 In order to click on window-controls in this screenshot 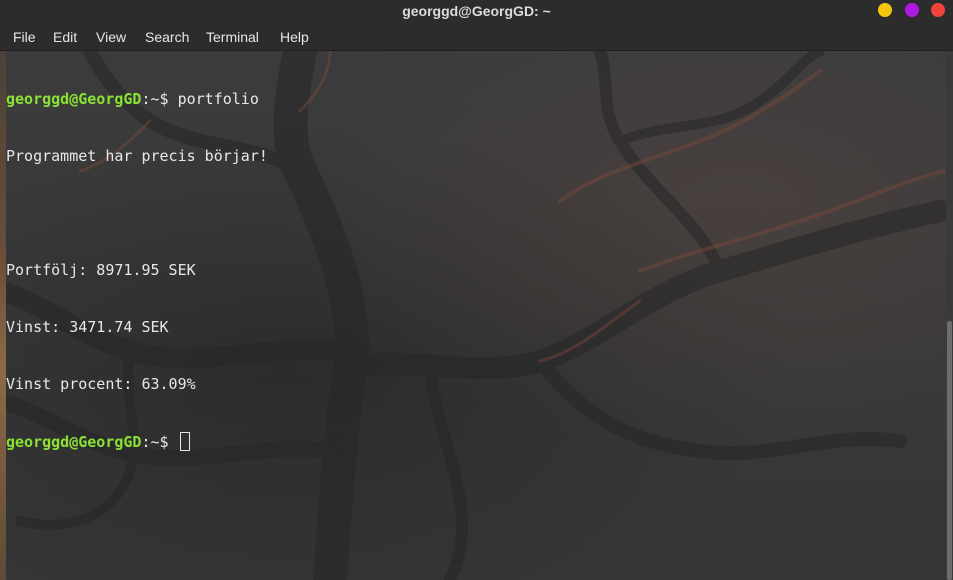, I will do `click(913, 11)`.